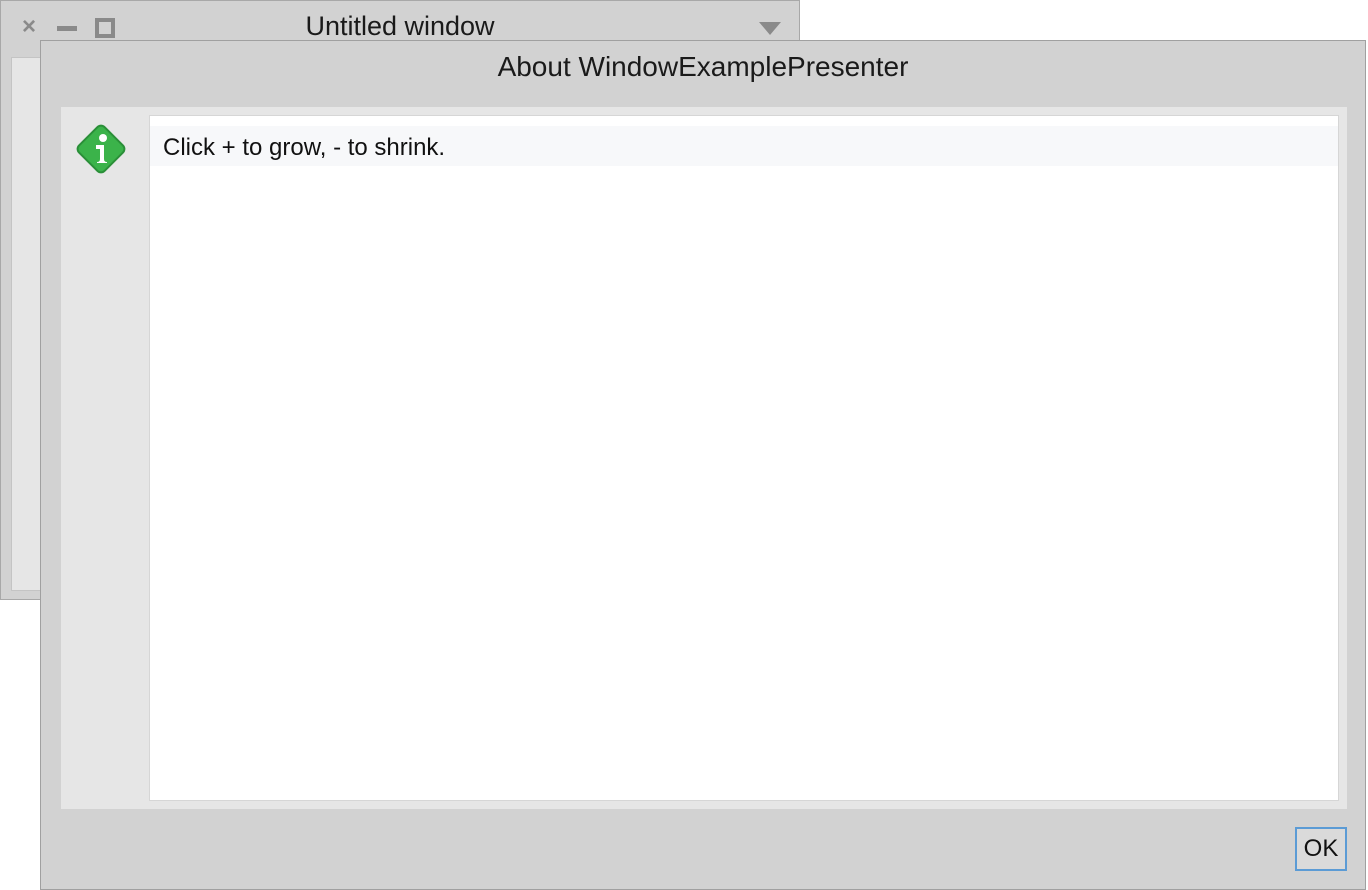  What do you see at coordinates (304, 147) in the screenshot?
I see `message-text: Click + to grow, - to shrink.` at bounding box center [304, 147].